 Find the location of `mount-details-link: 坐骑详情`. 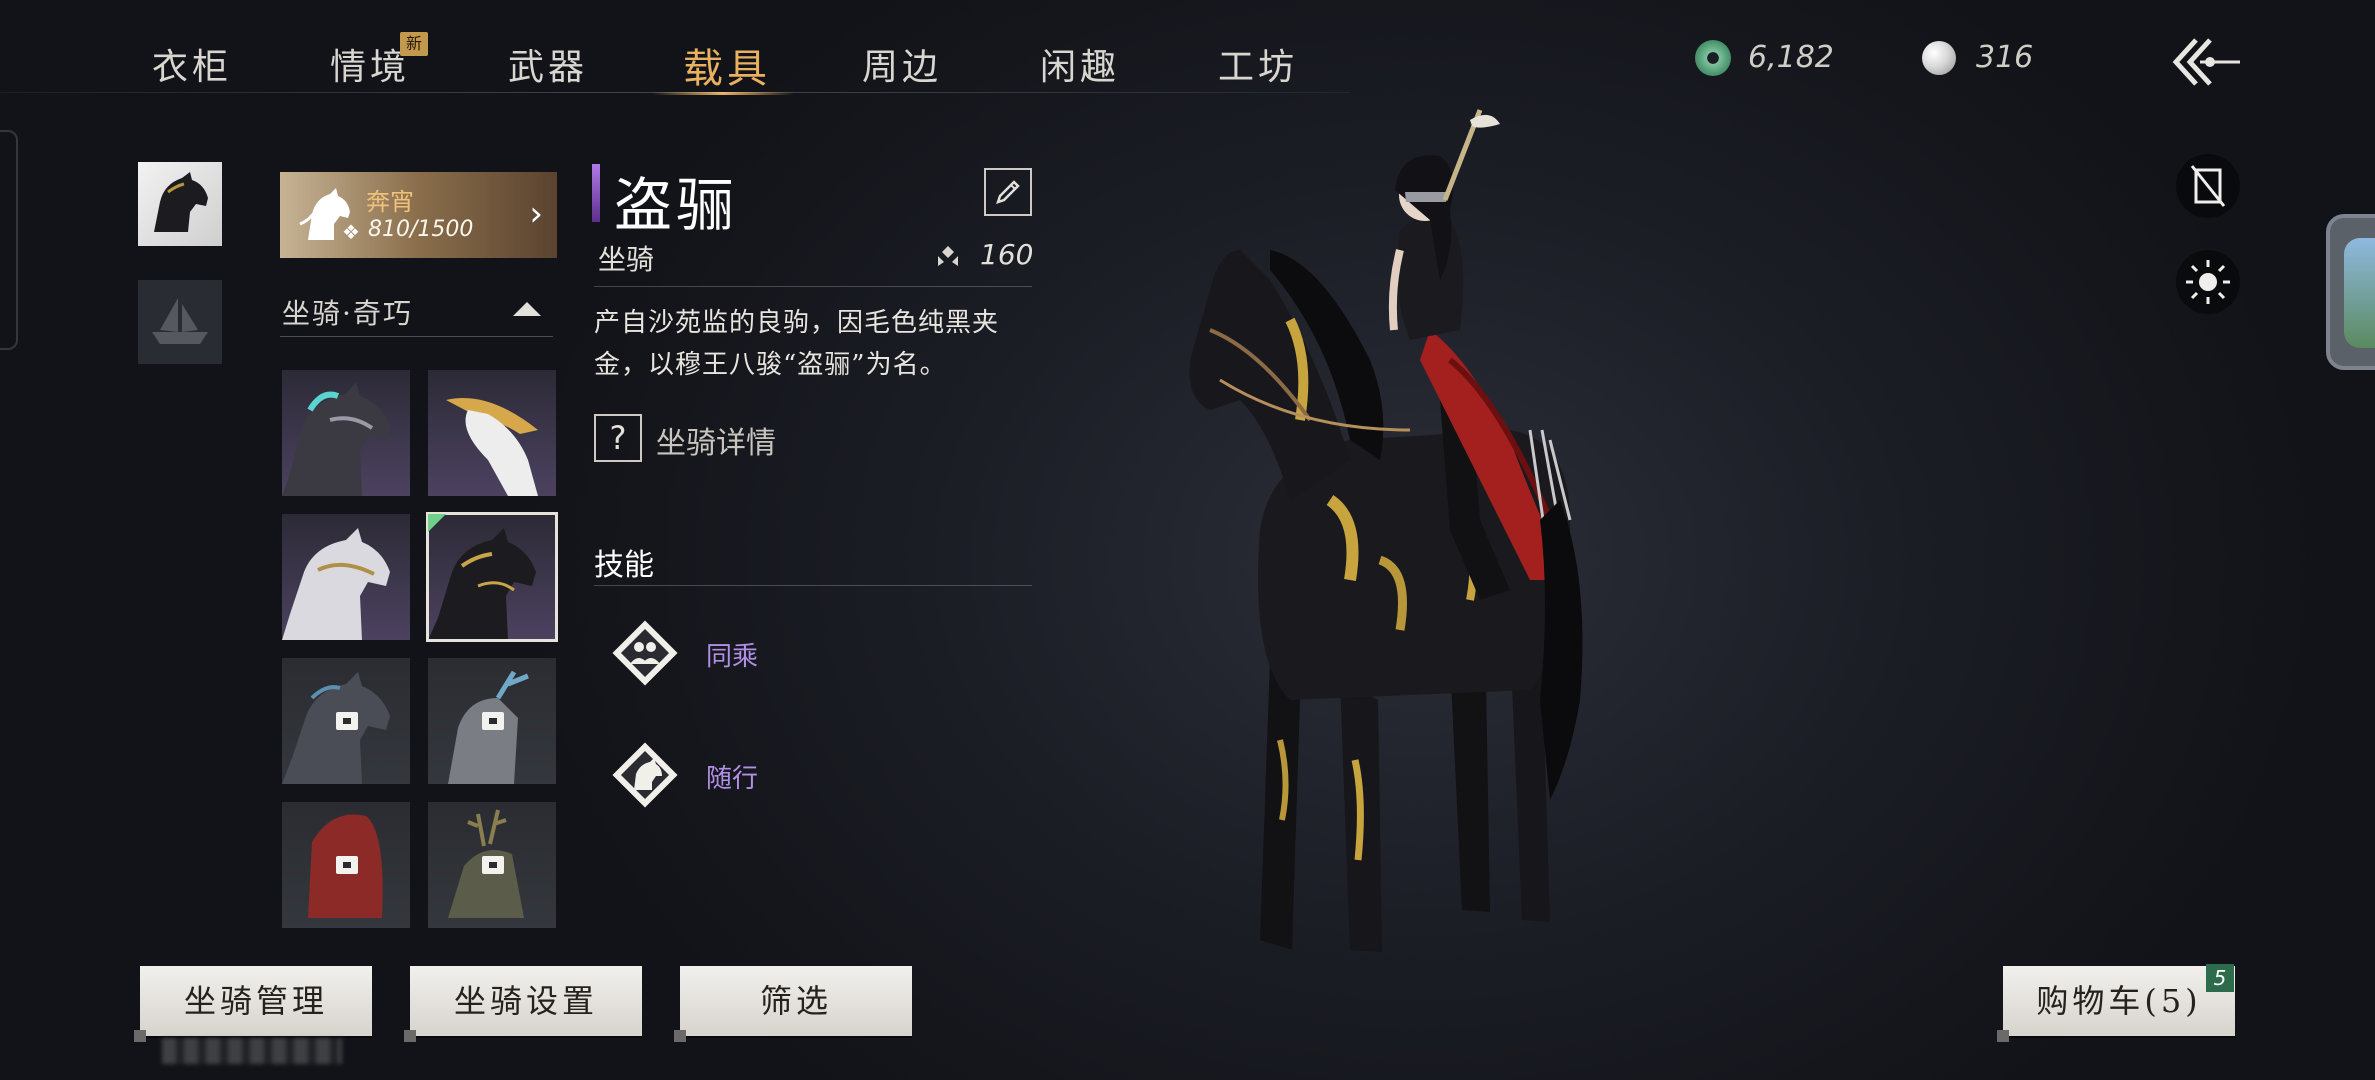

mount-details-link: 坐骑详情 is located at coordinates (716, 440).